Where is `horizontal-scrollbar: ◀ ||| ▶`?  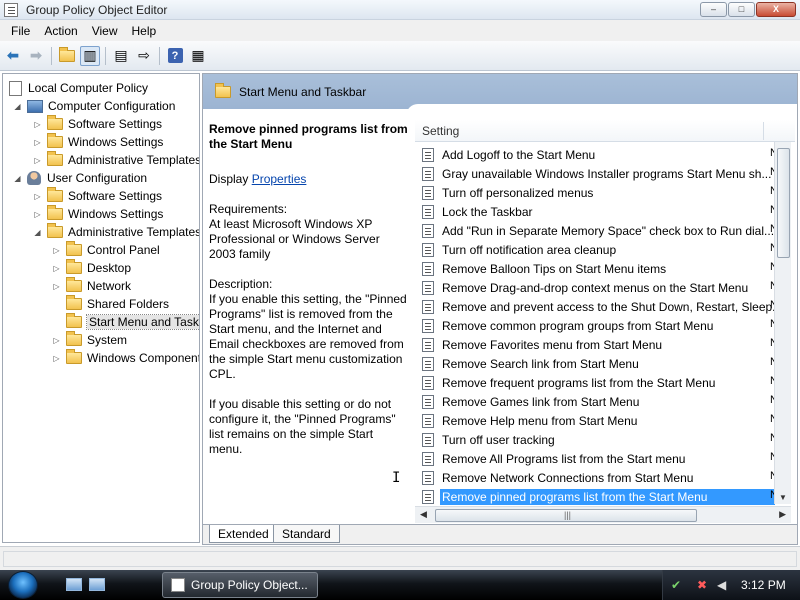
horizontal-scrollbar: ◀ ||| ▶ is located at coordinates (603, 514).